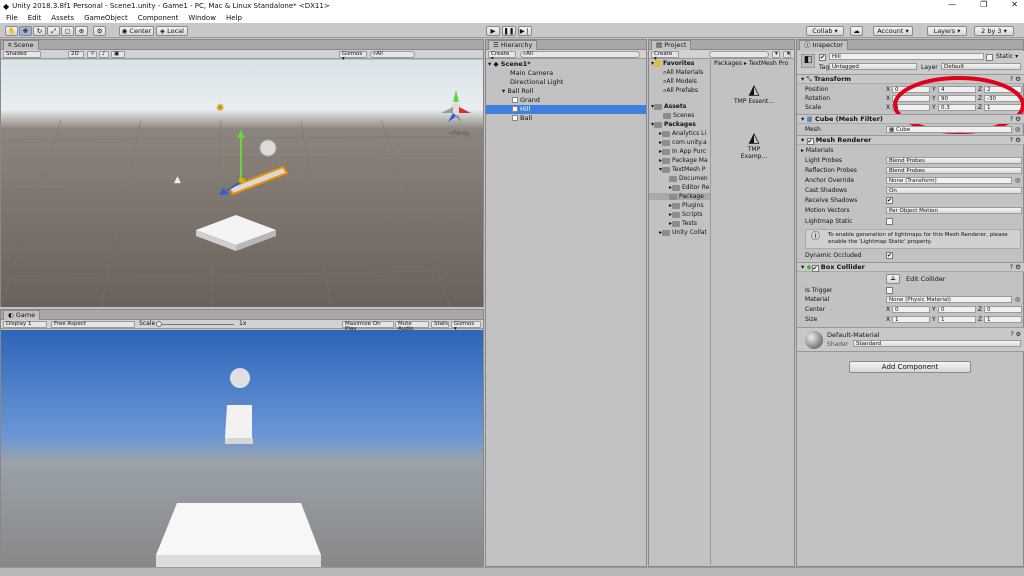  Describe the element at coordinates (202, 18) in the screenshot. I see `menu-window: Window` at that location.